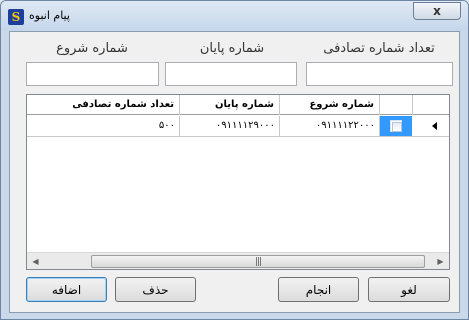 The image size is (469, 320). I want to click on cell-random-count: ۵۰۰, so click(103, 126).